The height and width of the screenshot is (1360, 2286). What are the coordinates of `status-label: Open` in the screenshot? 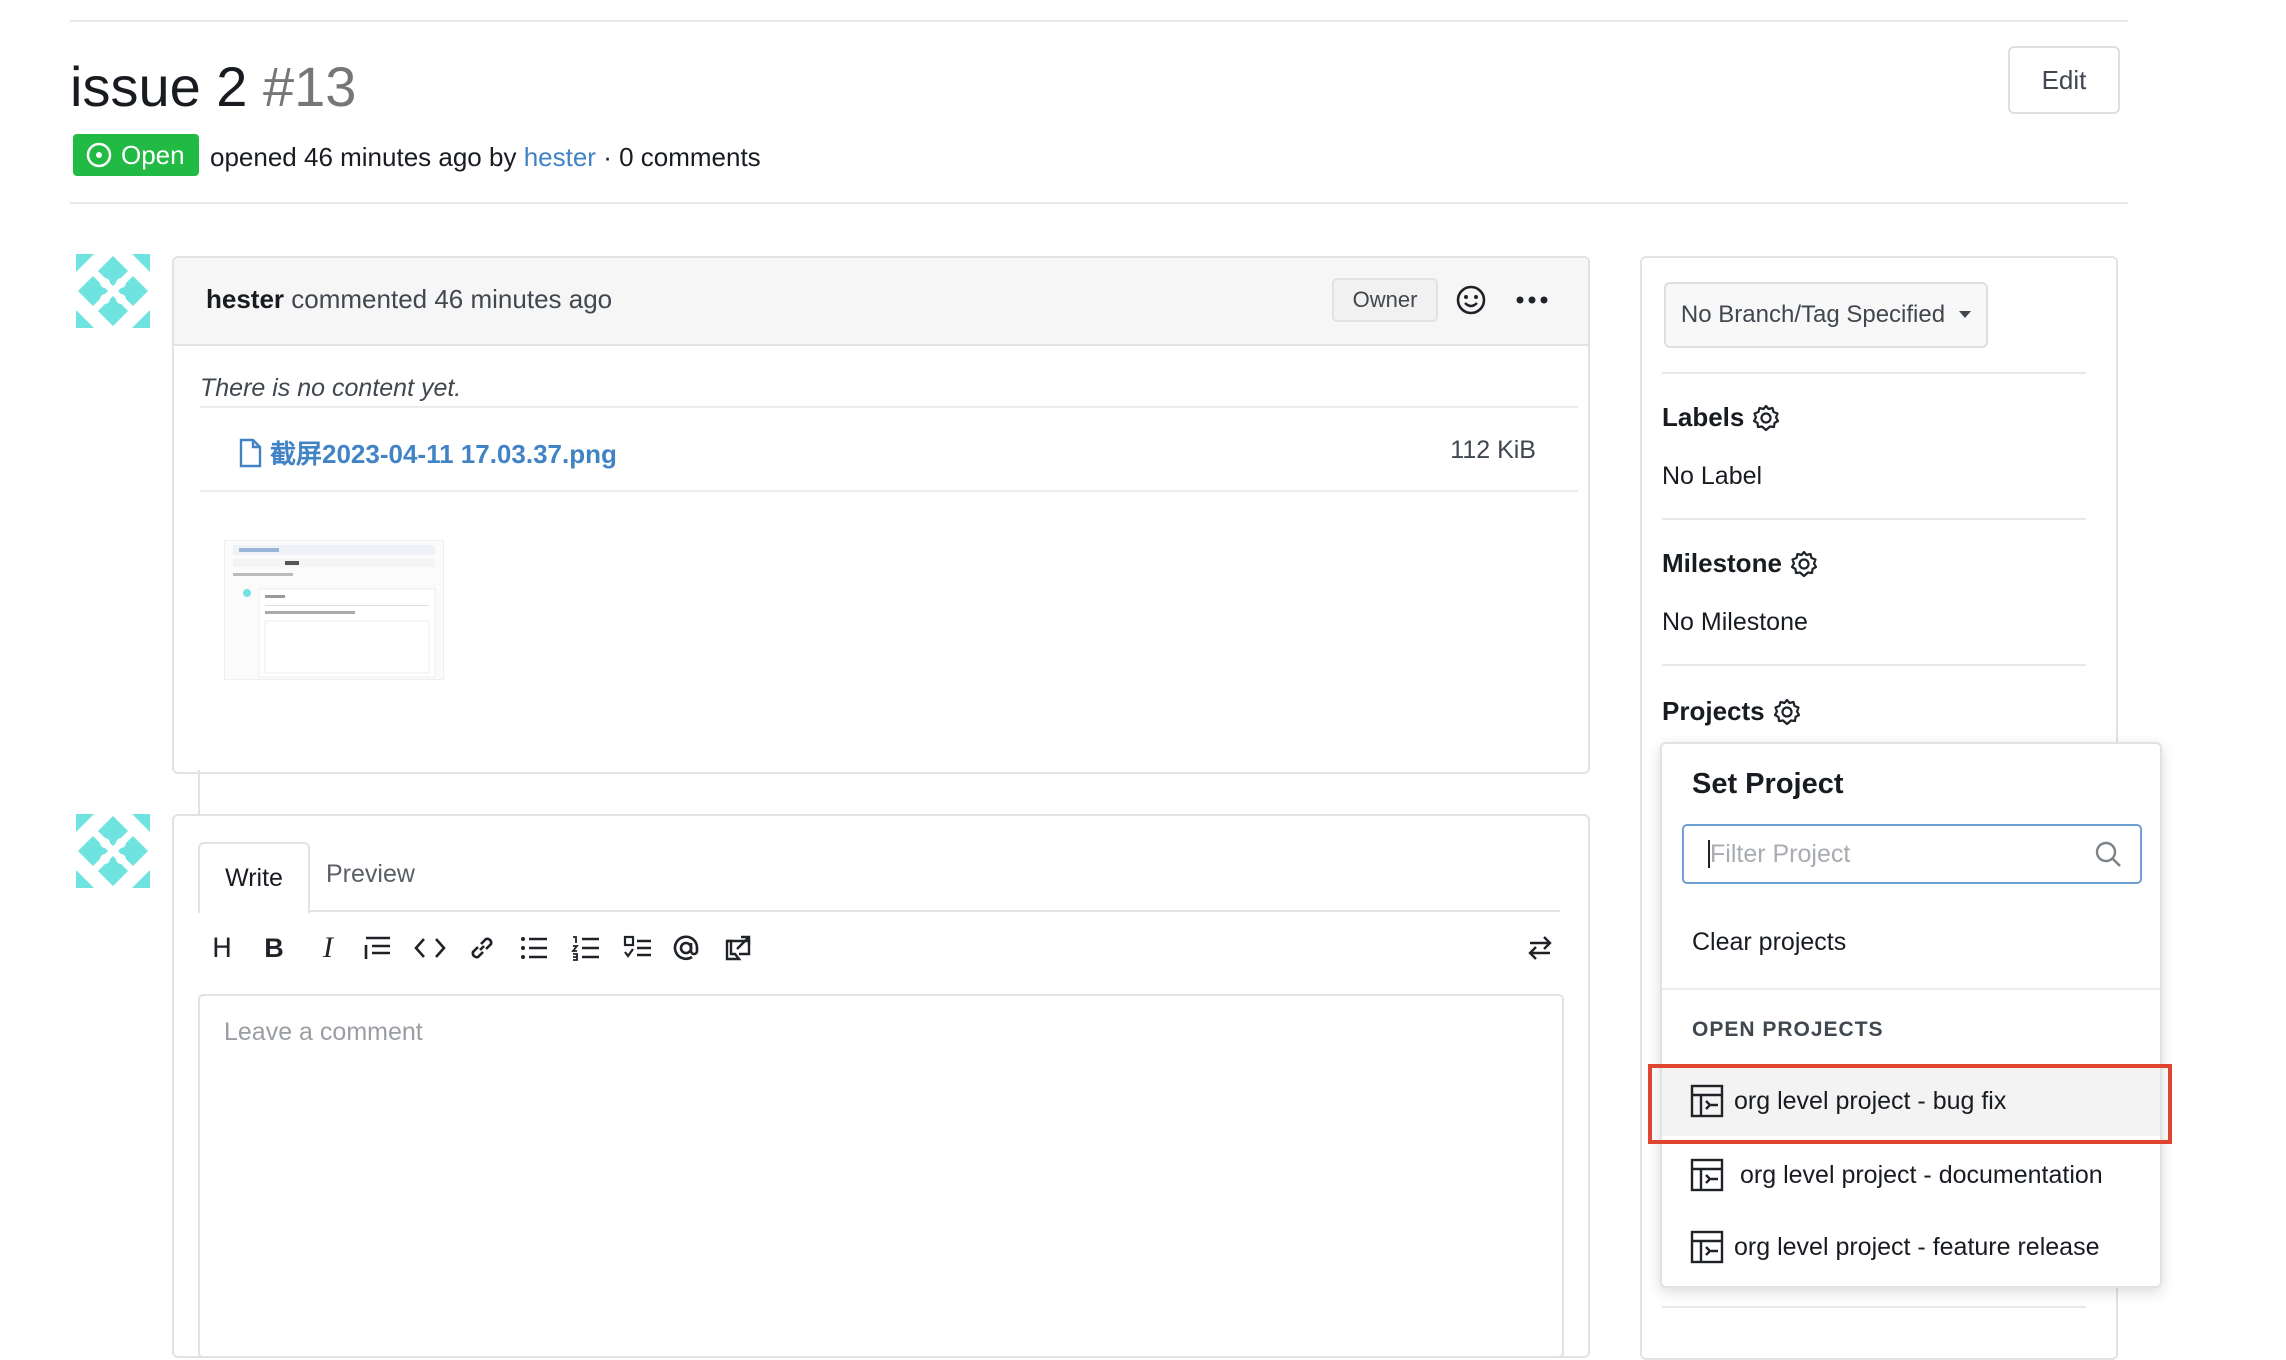 It's located at (153, 154).